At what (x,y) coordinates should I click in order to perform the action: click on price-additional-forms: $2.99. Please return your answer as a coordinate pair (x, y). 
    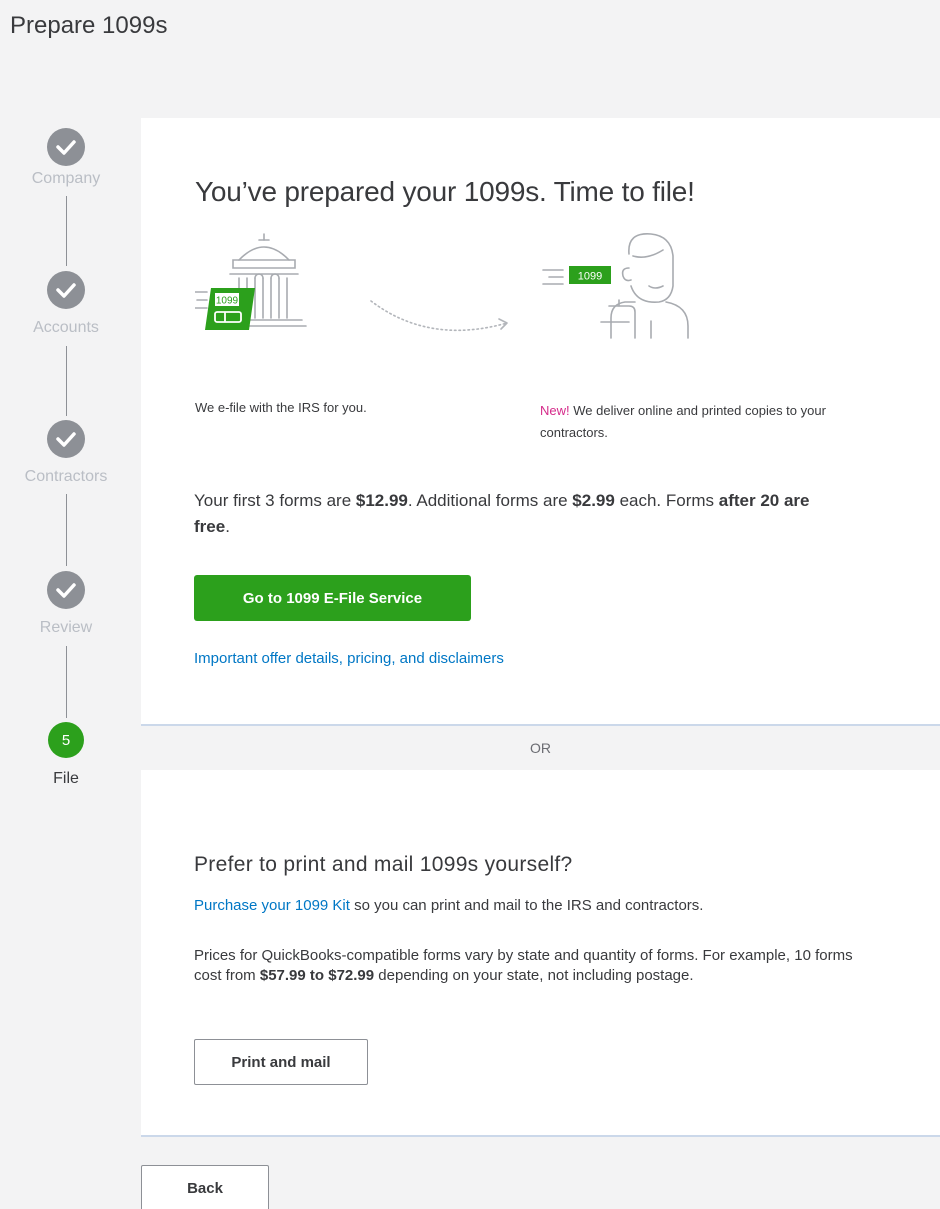
    Looking at the image, I should click on (593, 500).